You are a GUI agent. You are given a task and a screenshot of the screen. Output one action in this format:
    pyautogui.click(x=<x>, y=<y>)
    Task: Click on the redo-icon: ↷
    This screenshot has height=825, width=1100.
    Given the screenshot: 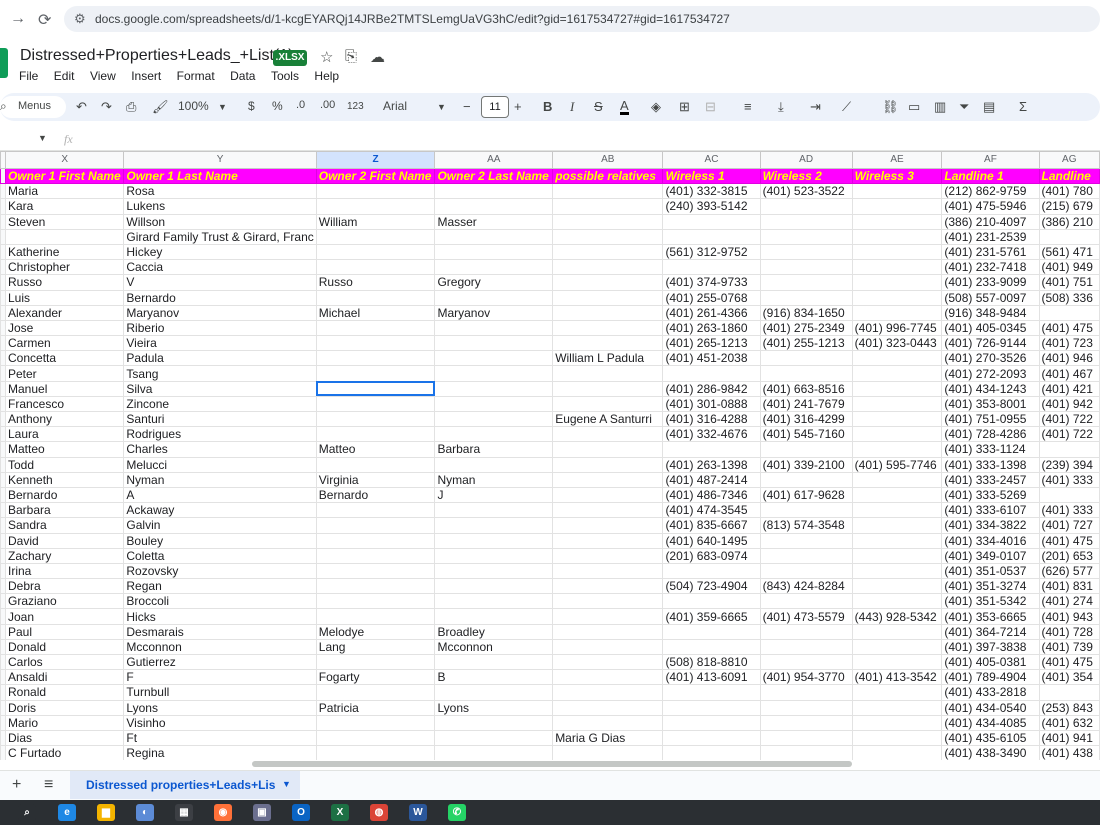 What is the action you would take?
    pyautogui.click(x=106, y=107)
    